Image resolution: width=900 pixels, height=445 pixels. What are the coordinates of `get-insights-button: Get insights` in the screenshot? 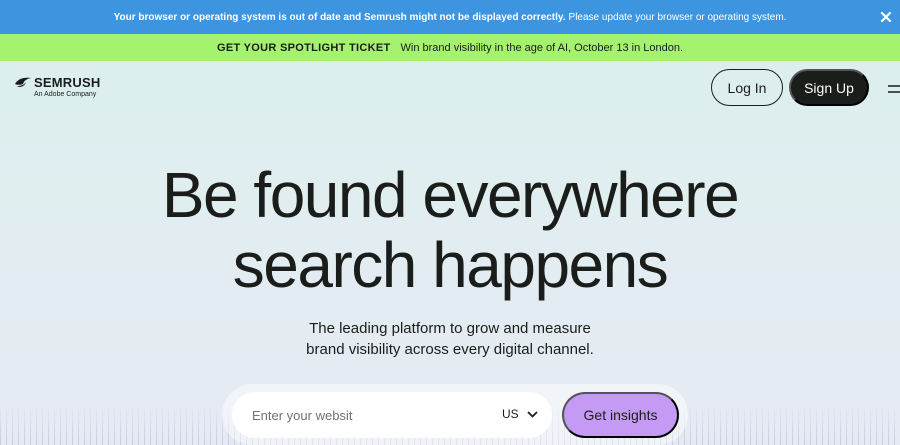 It's located at (620, 415).